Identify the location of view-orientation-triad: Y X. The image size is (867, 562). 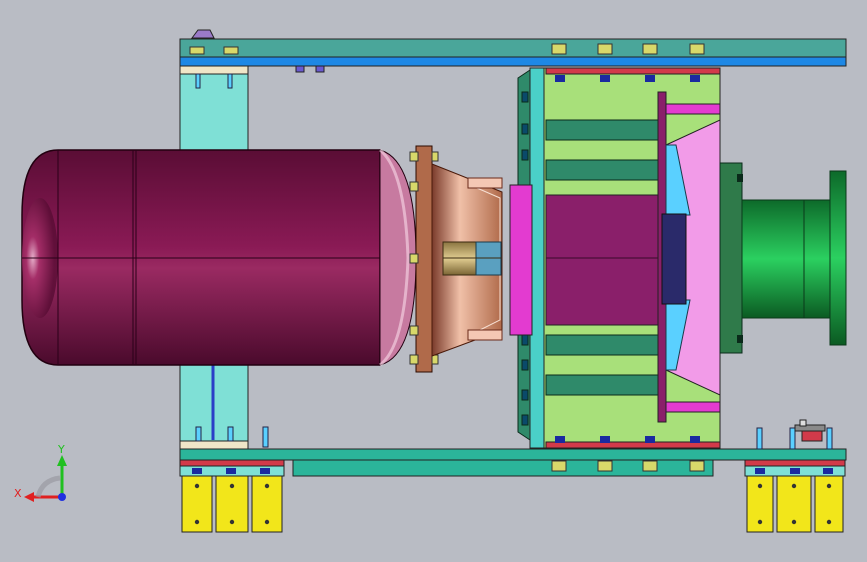
(40, 472).